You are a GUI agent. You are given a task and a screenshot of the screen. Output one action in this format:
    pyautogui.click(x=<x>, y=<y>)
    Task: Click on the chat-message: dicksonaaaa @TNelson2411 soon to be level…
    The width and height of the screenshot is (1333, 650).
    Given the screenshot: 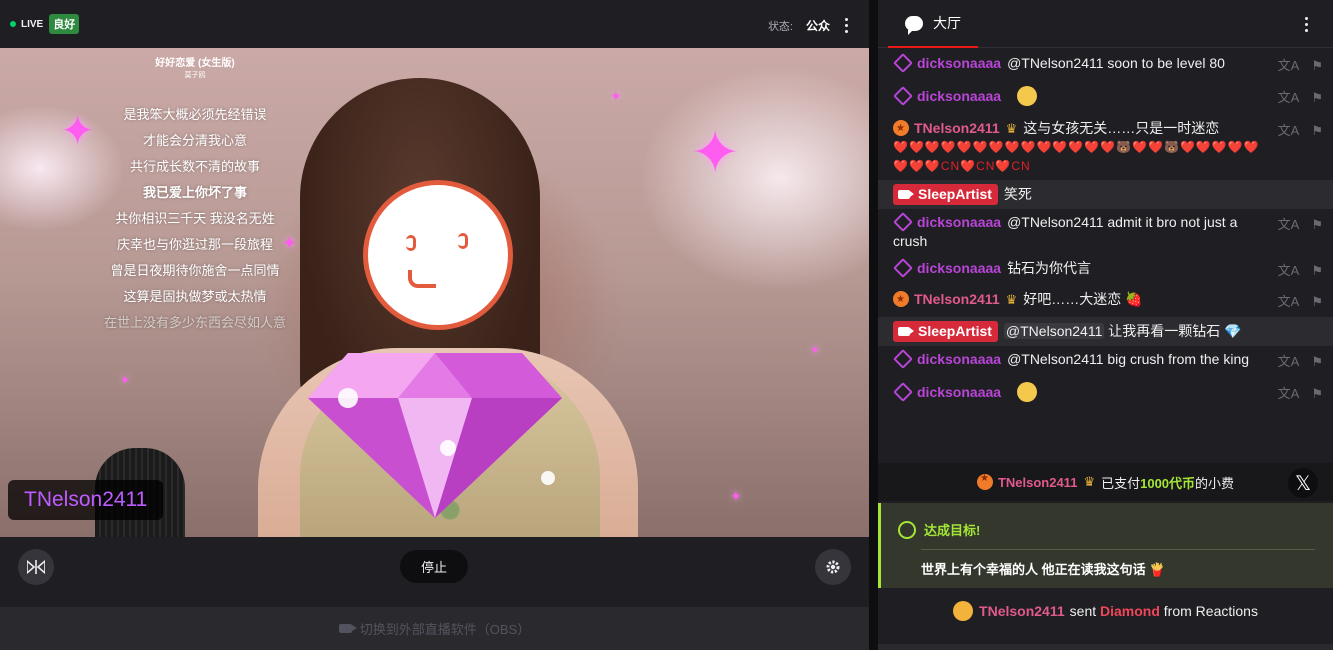 What is the action you would take?
    pyautogui.click(x=1105, y=63)
    